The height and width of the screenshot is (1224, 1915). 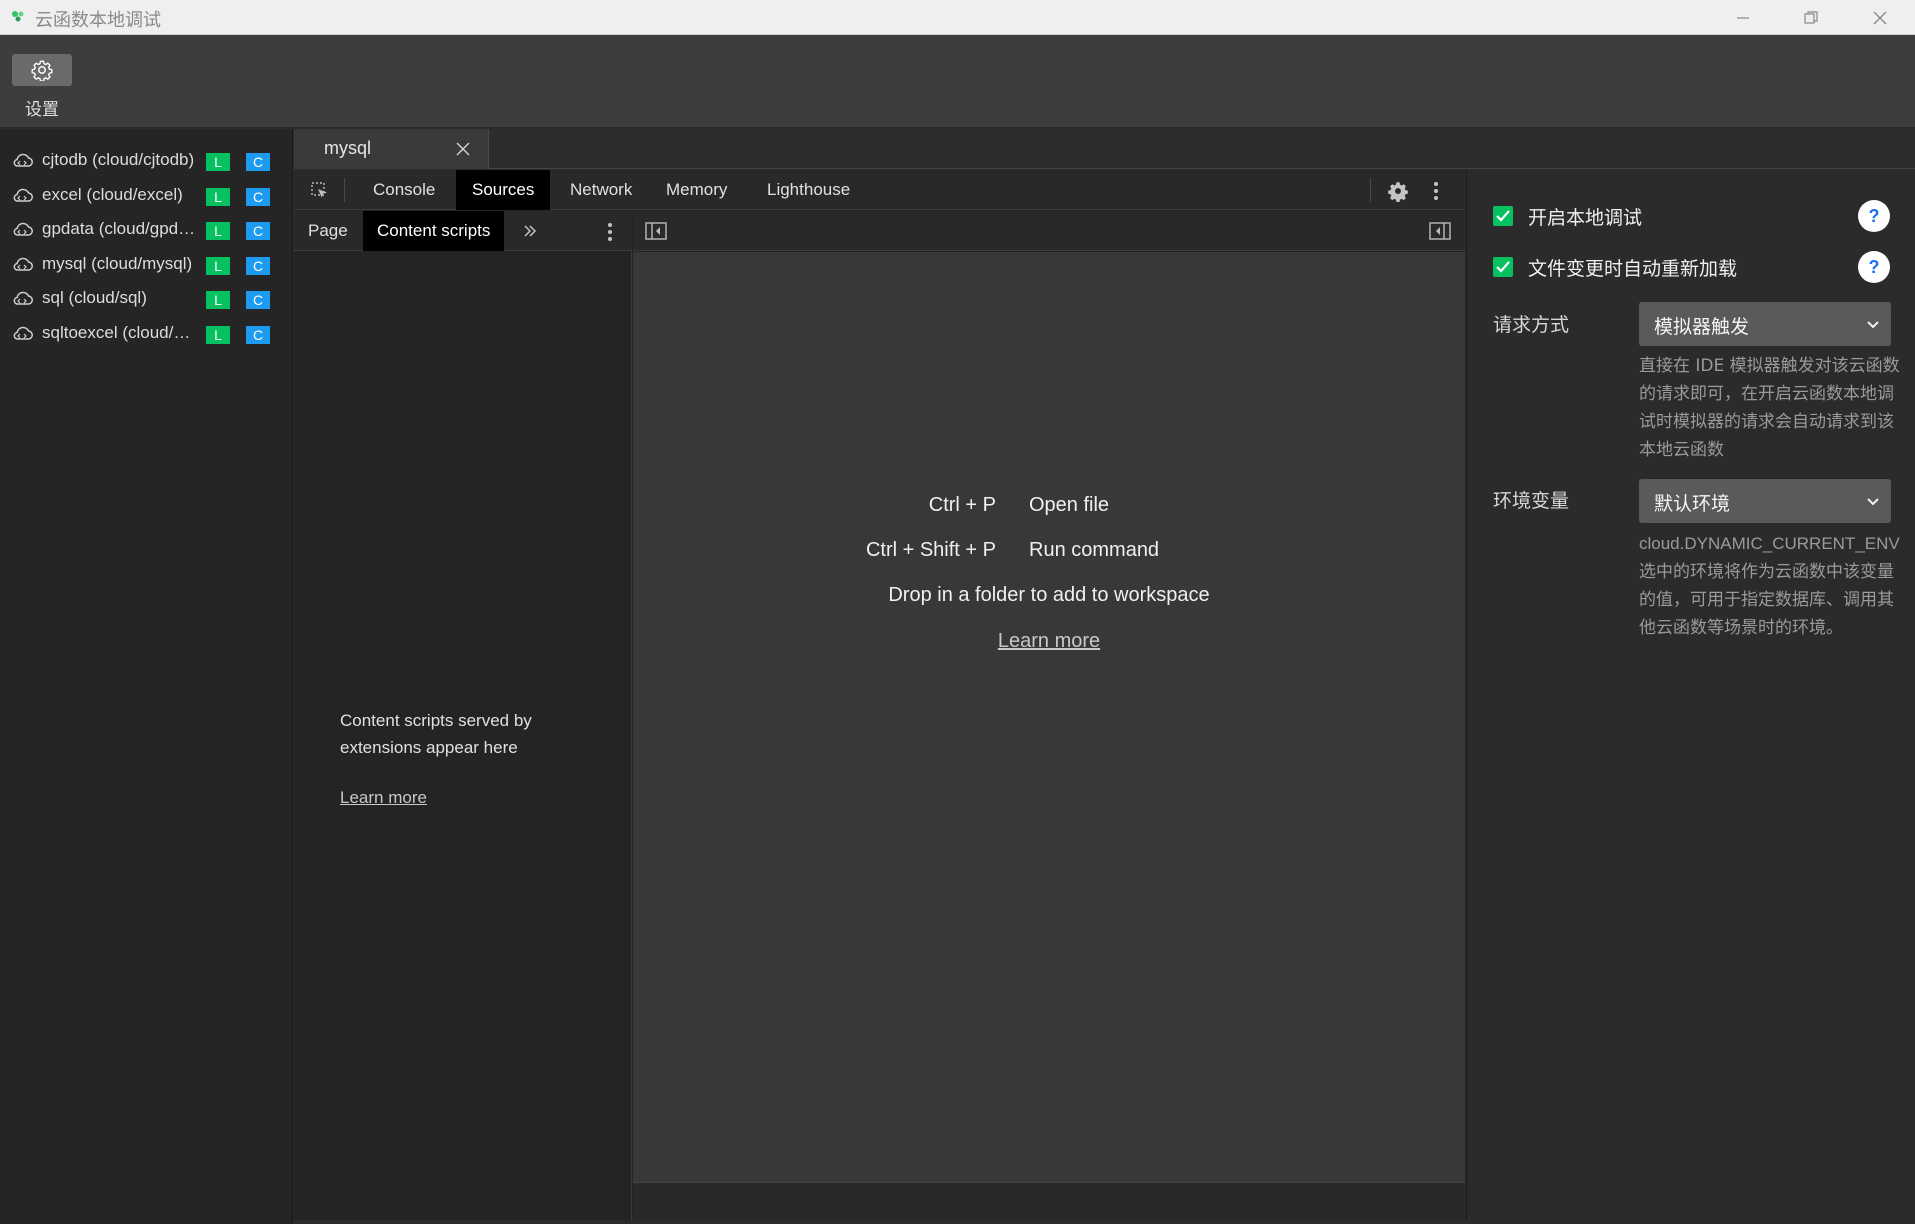 I want to click on settings-label: 设置, so click(x=42, y=110).